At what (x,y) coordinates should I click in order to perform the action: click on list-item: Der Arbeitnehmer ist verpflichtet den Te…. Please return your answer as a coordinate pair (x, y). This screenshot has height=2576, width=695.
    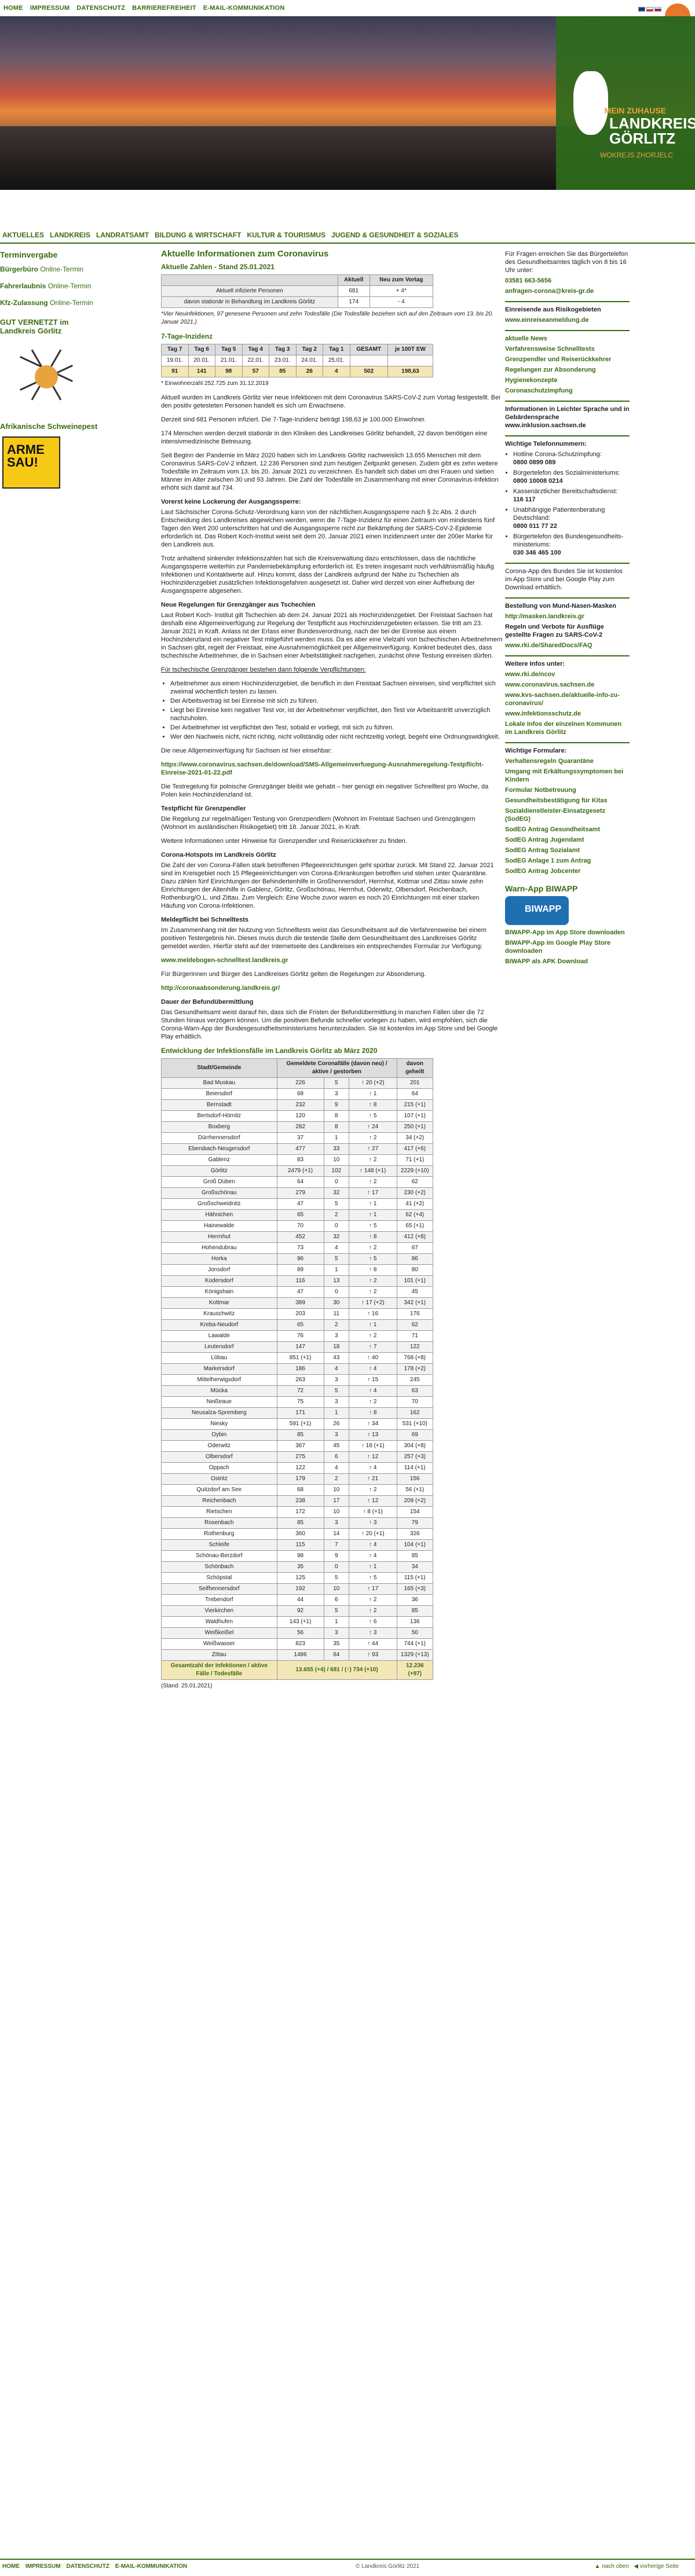
    Looking at the image, I should click on (336, 728).